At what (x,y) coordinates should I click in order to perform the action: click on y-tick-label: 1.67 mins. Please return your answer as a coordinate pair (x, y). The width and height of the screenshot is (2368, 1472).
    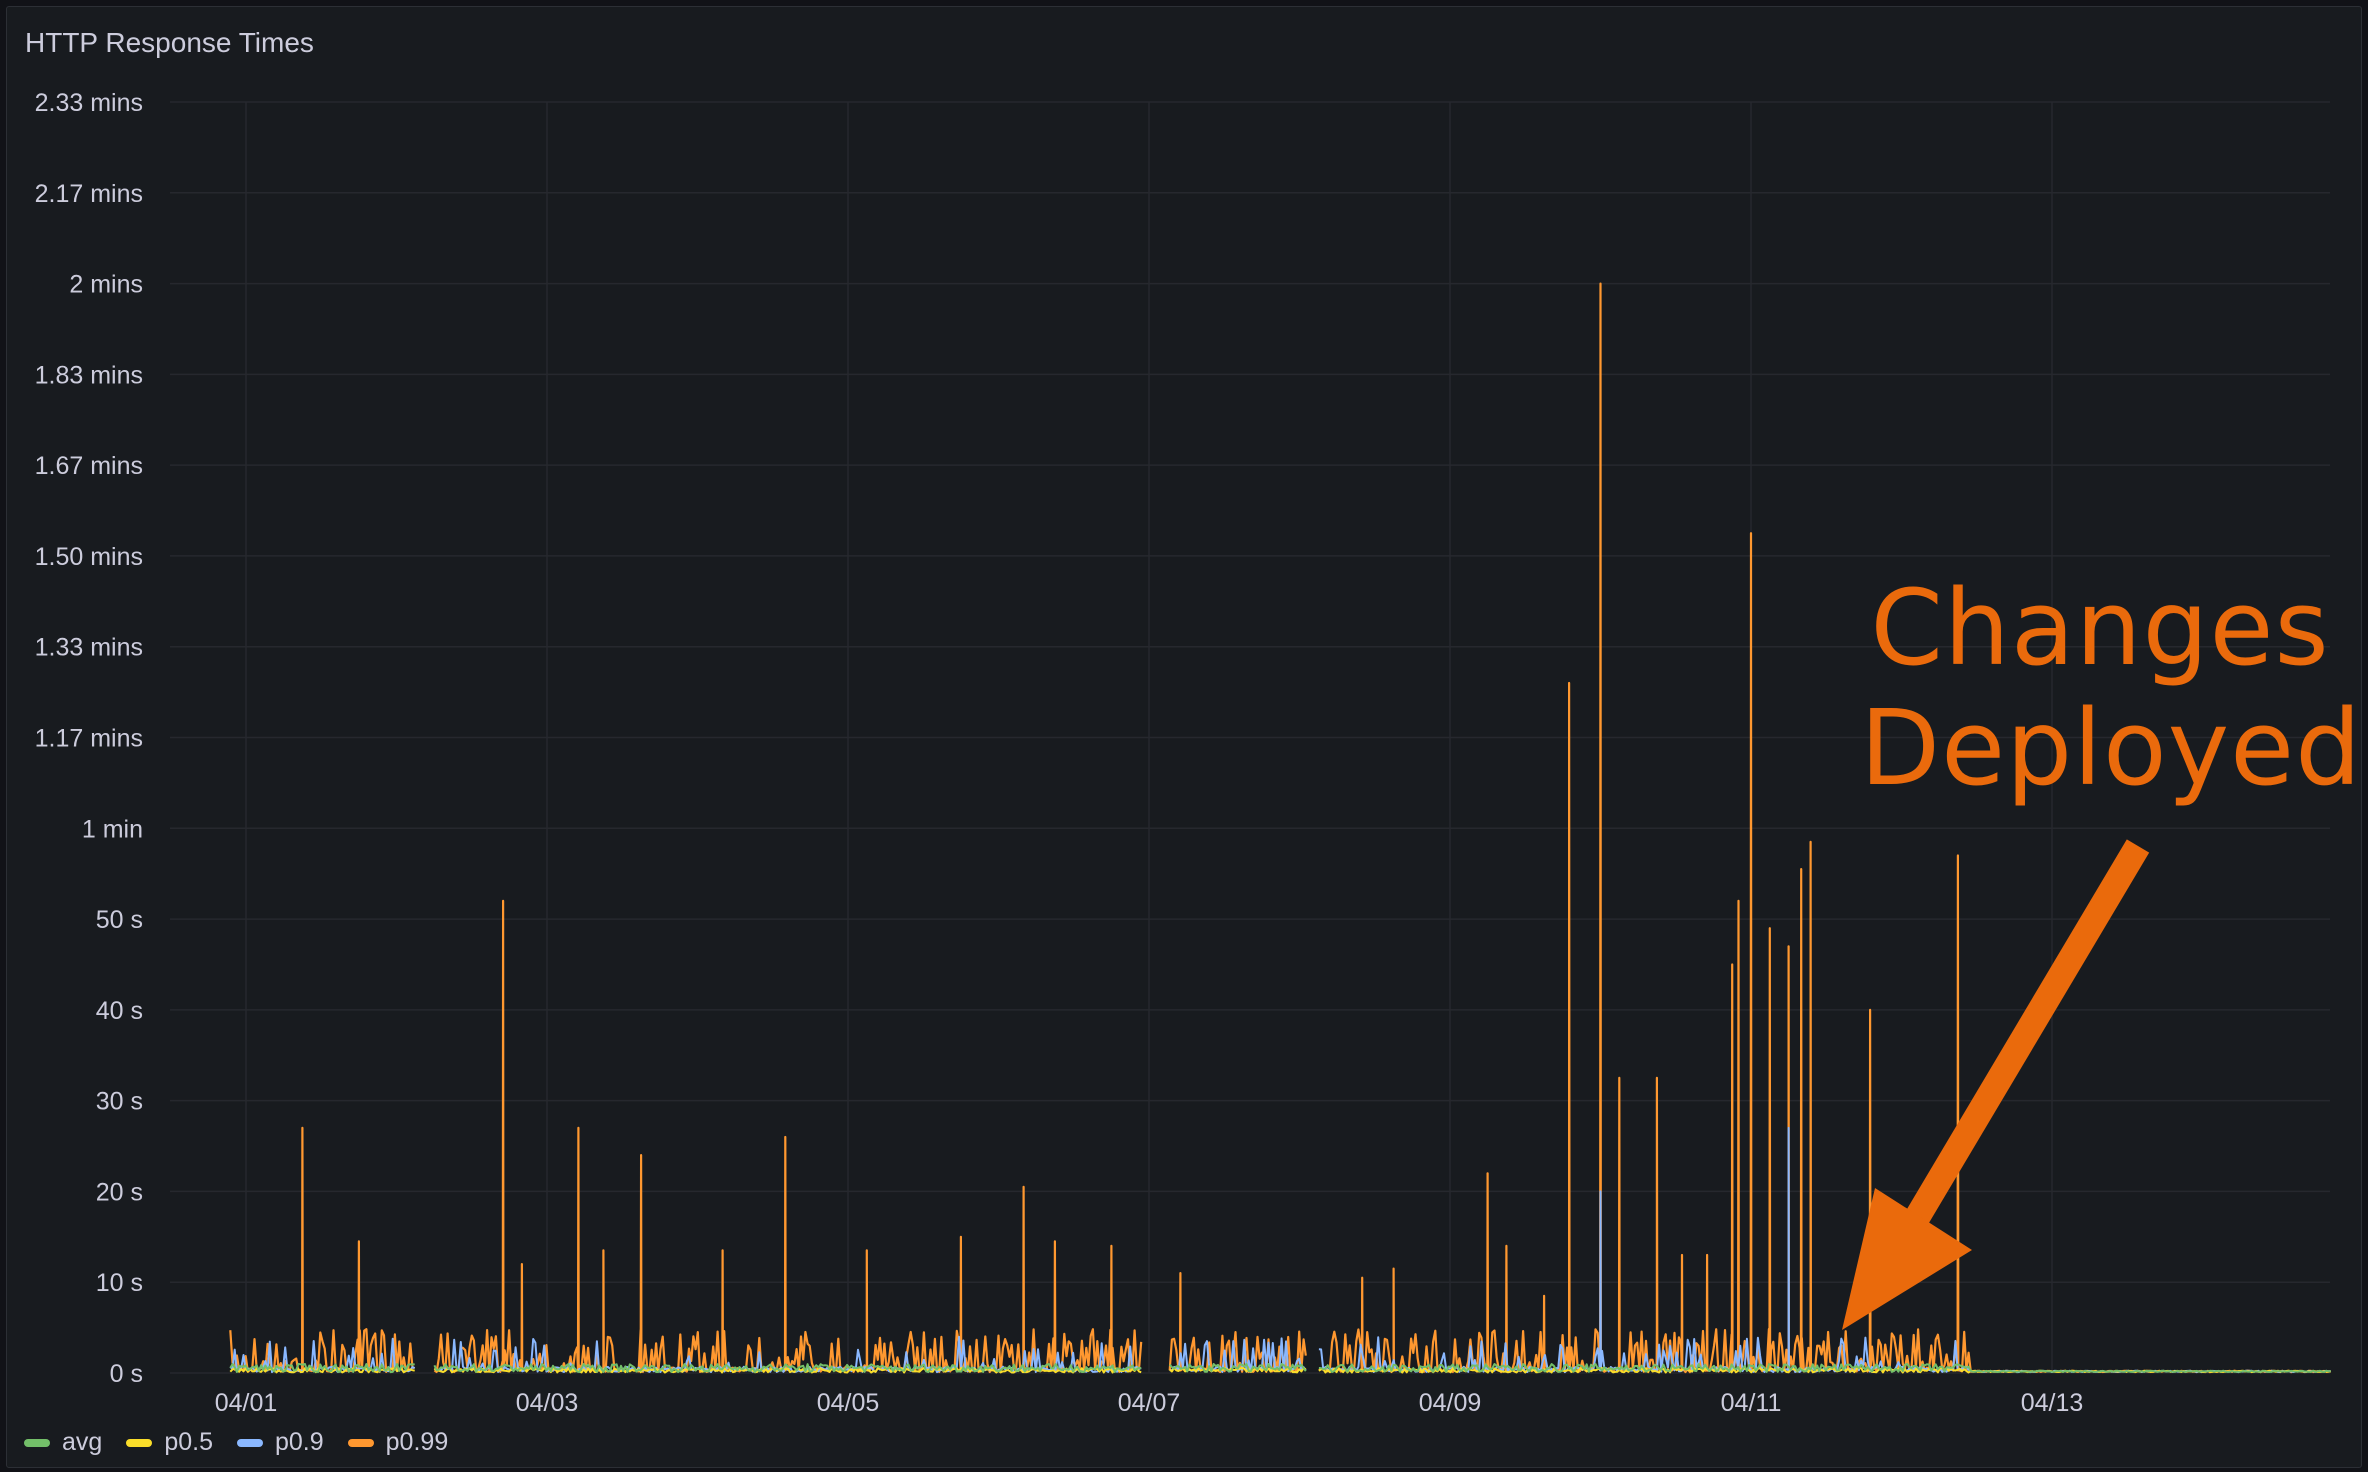
    Looking at the image, I should click on (89, 466).